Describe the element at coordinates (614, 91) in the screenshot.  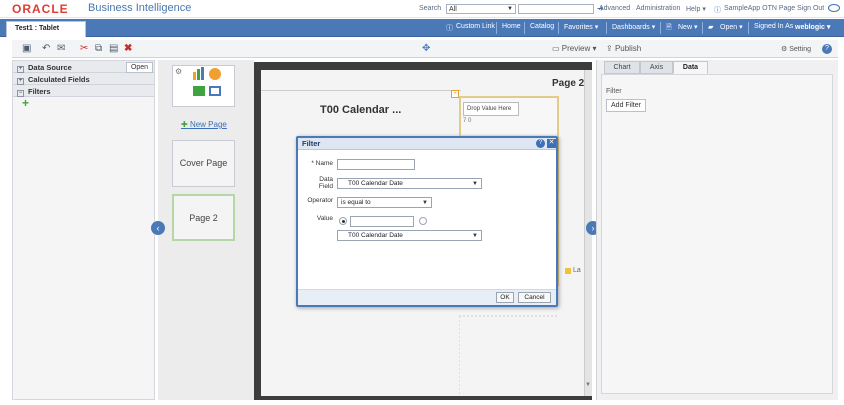
I see `filter-section-label: Filter` at that location.